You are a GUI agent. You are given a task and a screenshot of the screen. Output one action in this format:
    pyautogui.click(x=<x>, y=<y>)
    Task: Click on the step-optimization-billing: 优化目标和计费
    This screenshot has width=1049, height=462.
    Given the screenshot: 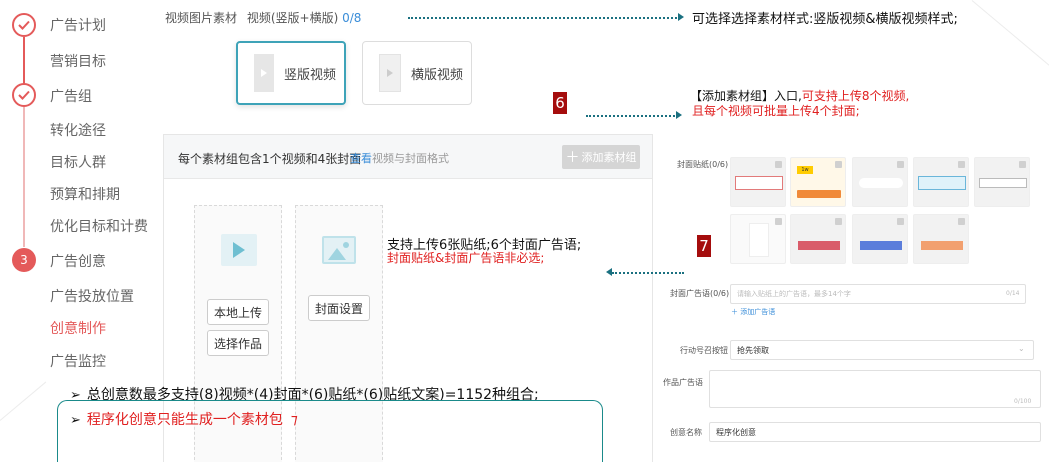 What is the action you would take?
    pyautogui.click(x=99, y=226)
    